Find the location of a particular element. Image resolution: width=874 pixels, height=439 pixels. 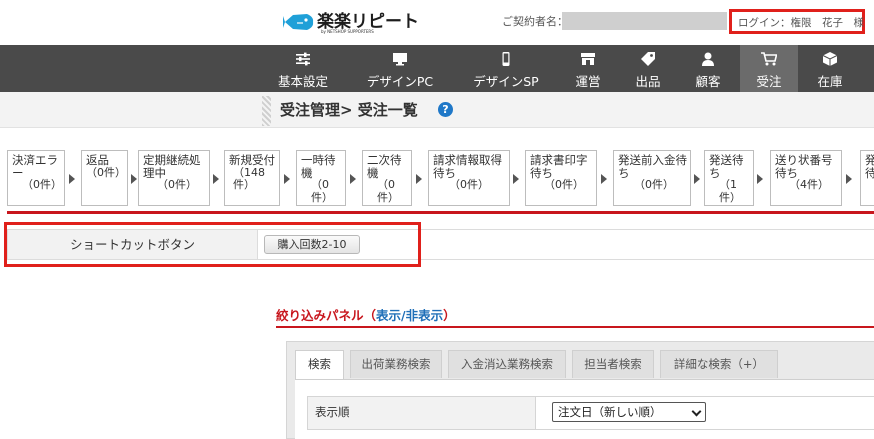

status-label: 新規受付 is located at coordinates (252, 160).